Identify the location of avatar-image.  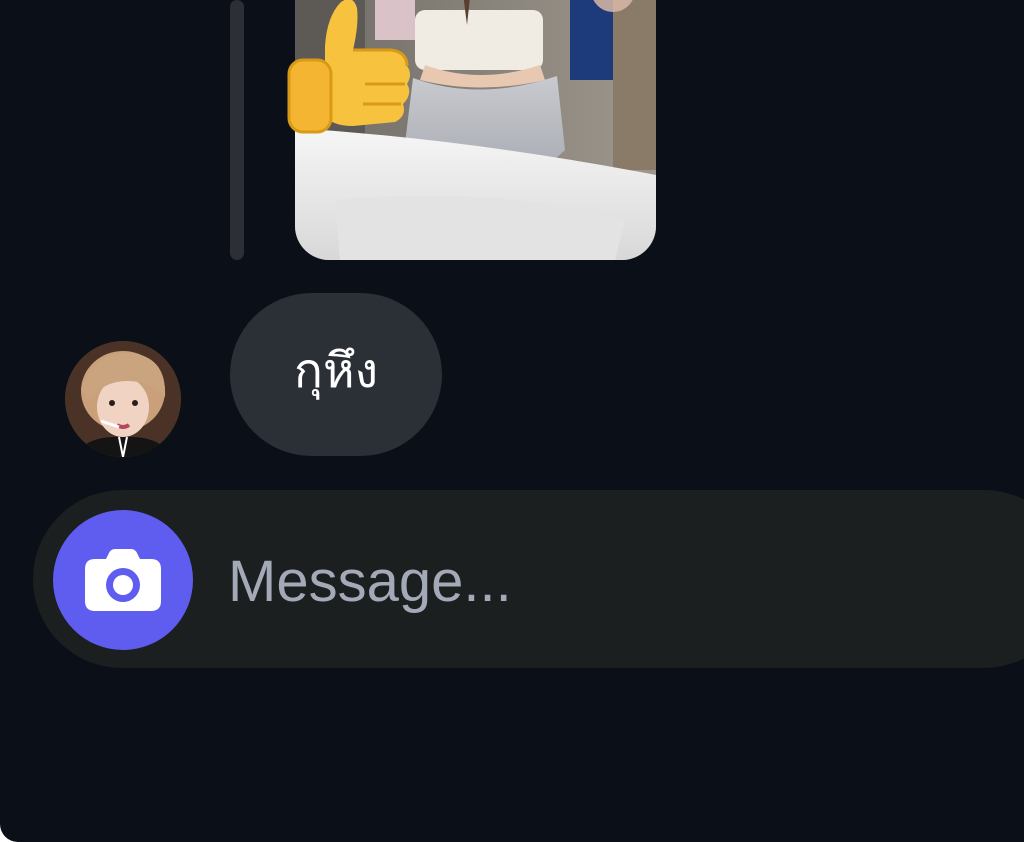
(123, 399).